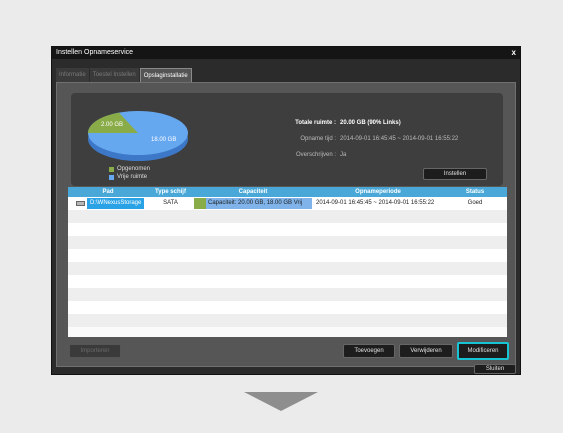 The width and height of the screenshot is (563, 433). I want to click on column-header-capacity: Capaciteit, so click(253, 192).